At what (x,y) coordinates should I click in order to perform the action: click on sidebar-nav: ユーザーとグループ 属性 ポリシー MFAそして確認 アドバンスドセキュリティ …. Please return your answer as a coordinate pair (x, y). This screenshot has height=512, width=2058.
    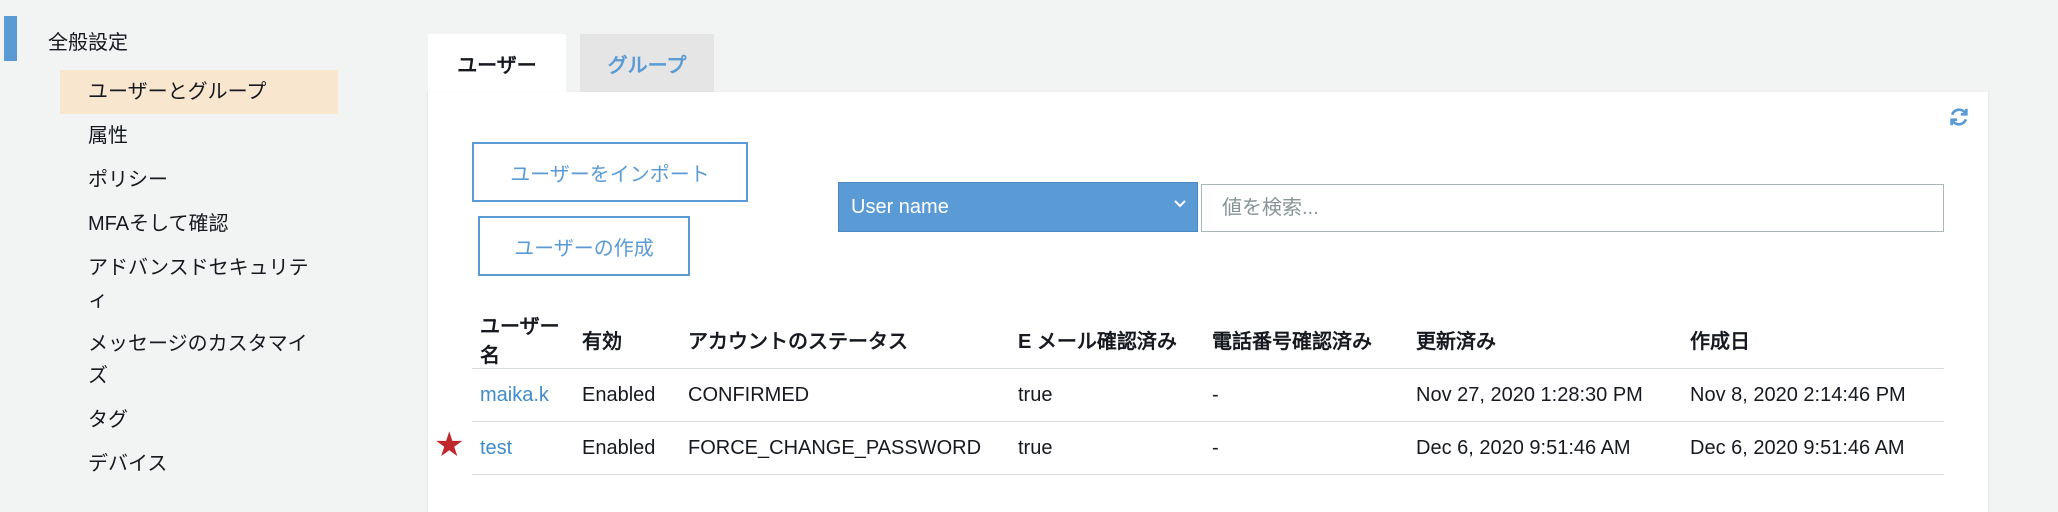
    Looking at the image, I should click on (199, 281).